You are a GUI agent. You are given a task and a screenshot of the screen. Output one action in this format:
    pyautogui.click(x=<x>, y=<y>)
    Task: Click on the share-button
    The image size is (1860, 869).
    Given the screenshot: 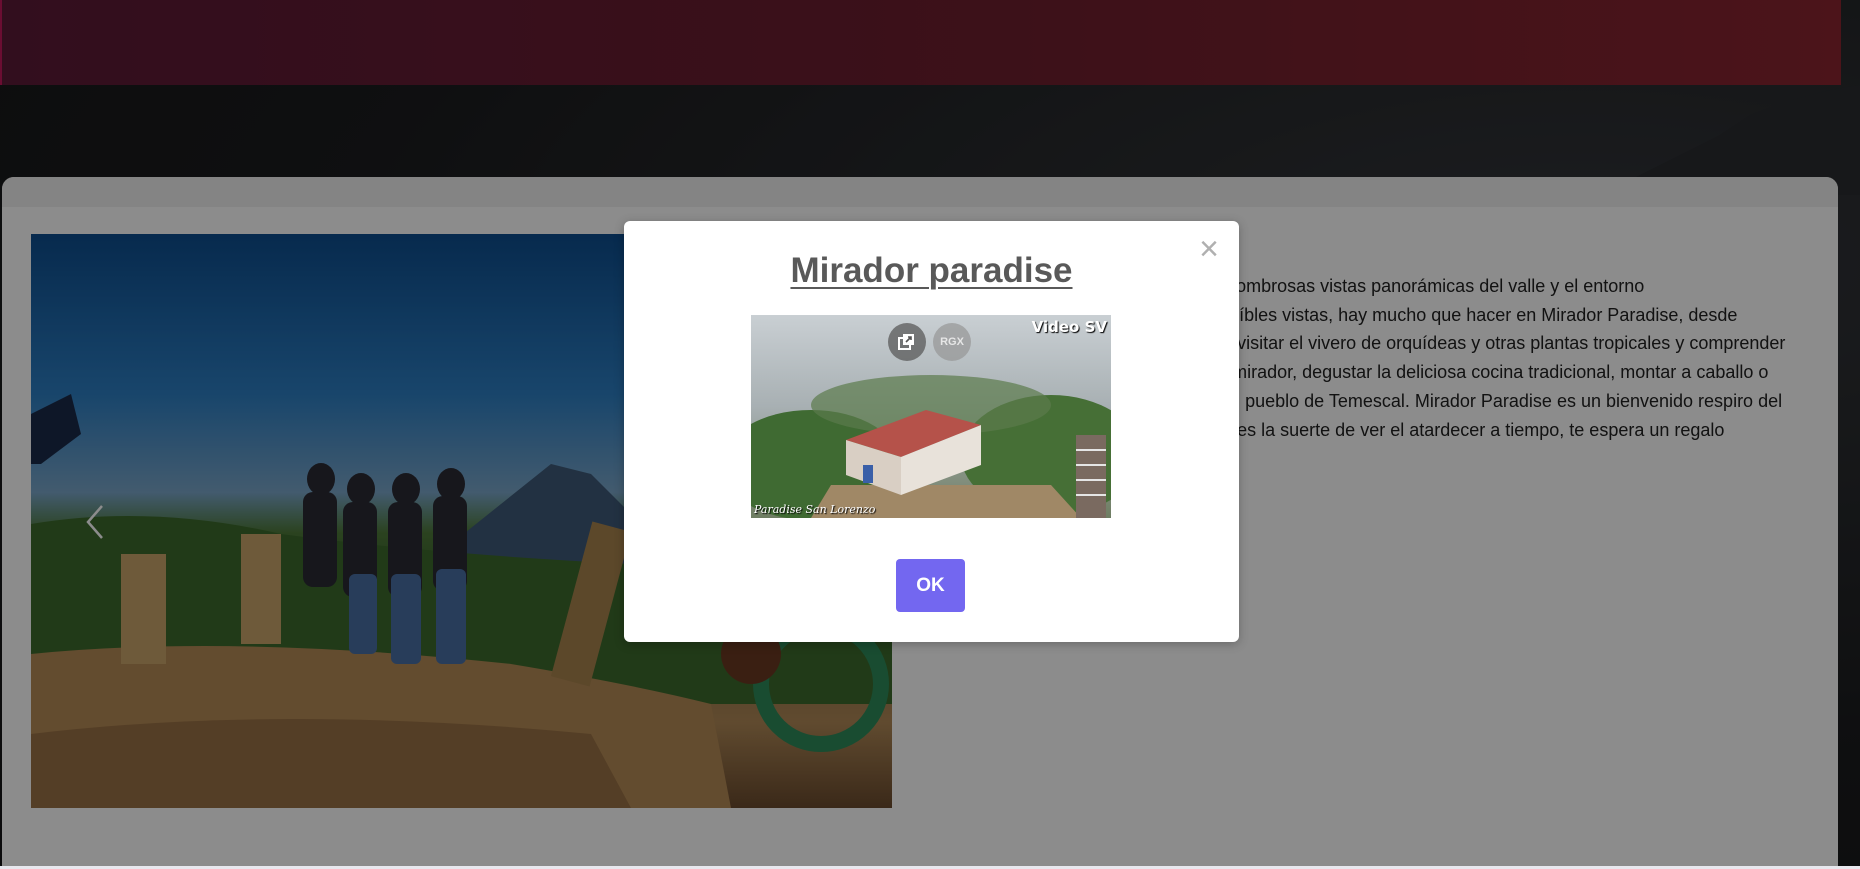 What is the action you would take?
    pyautogui.click(x=907, y=342)
    